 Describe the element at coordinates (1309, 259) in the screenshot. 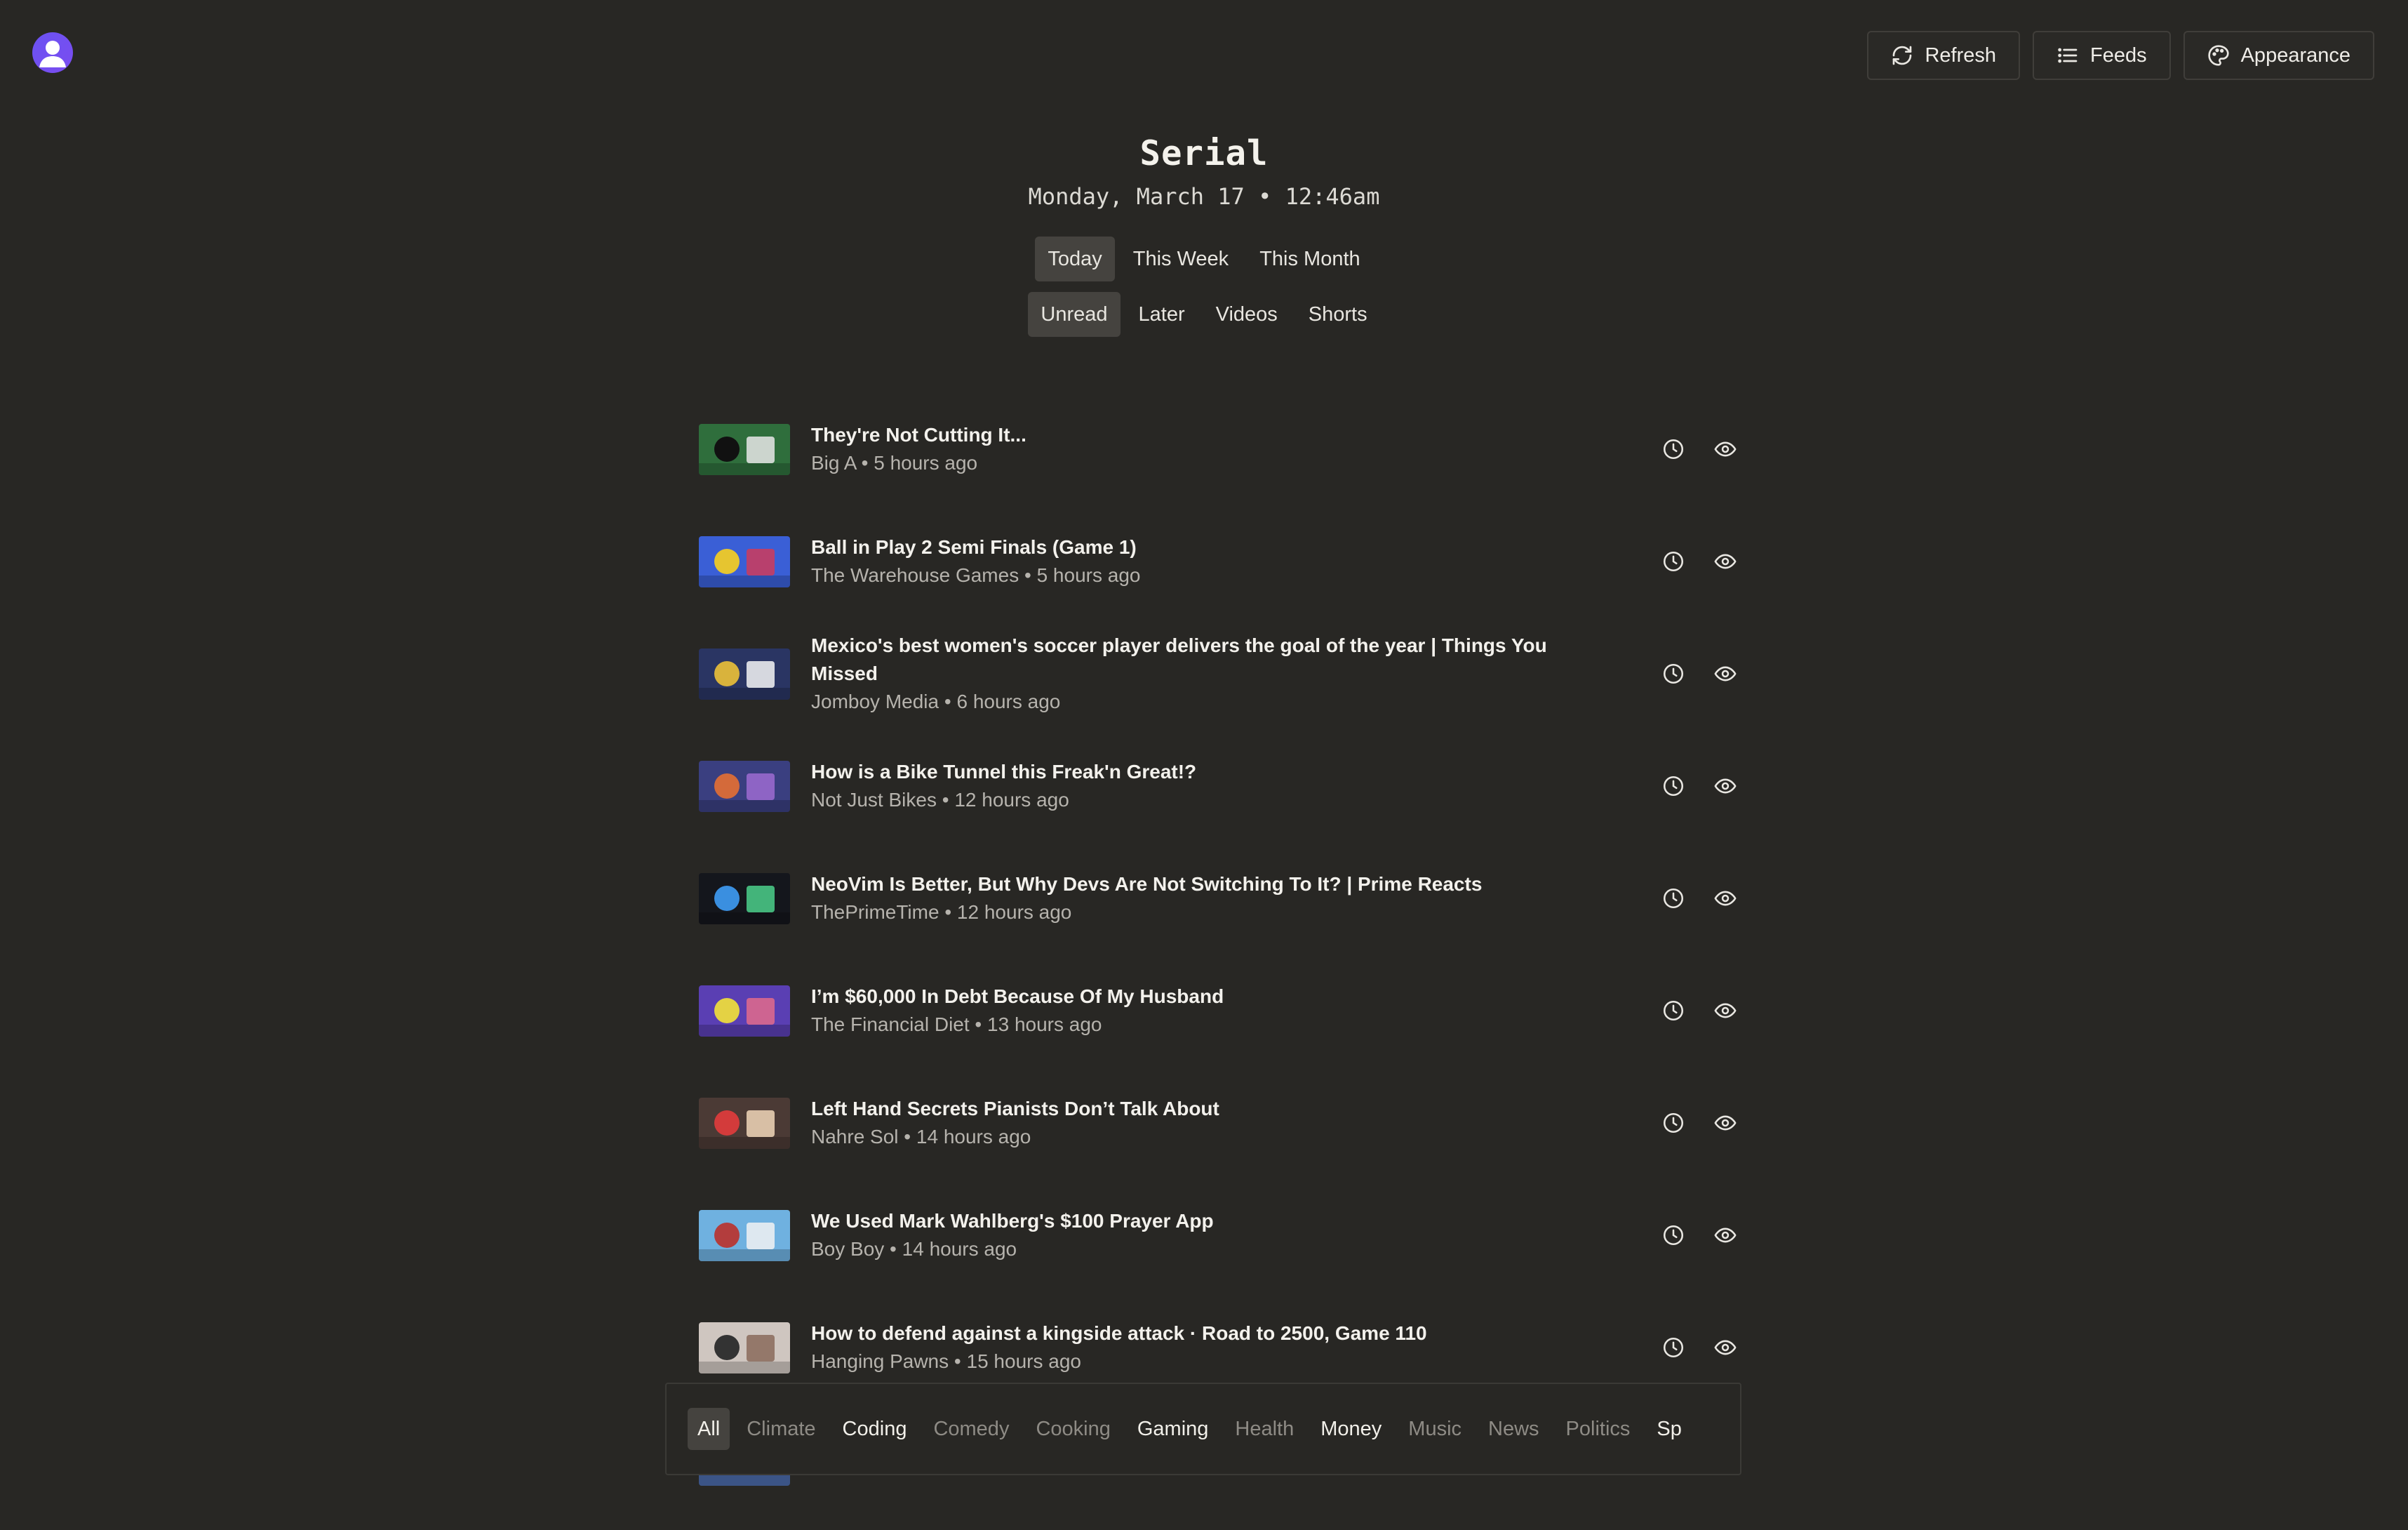

I see `tab-this-month: This Month` at that location.